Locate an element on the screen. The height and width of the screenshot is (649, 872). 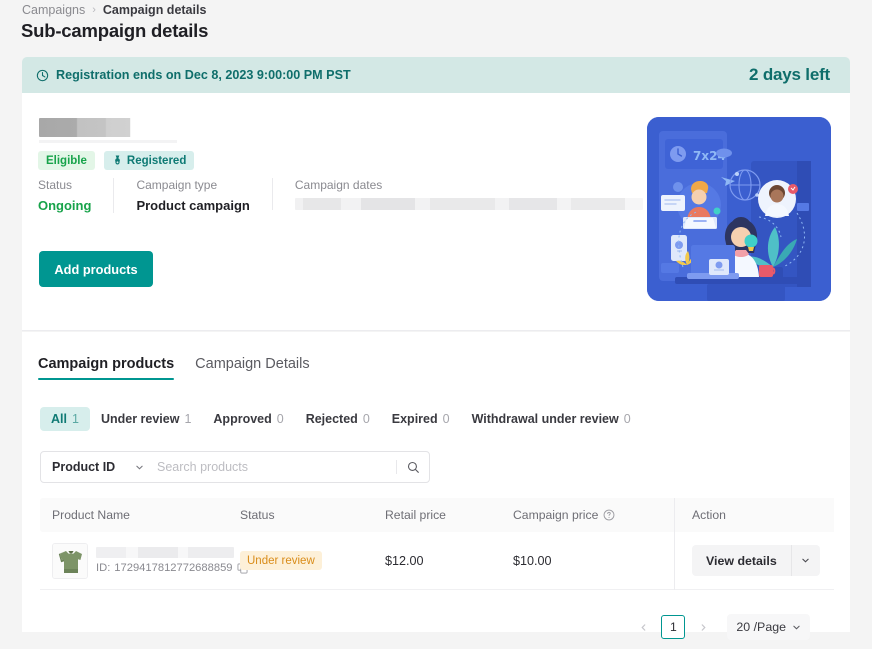
filter-chip-expired-label: Expired is located at coordinates (414, 419).